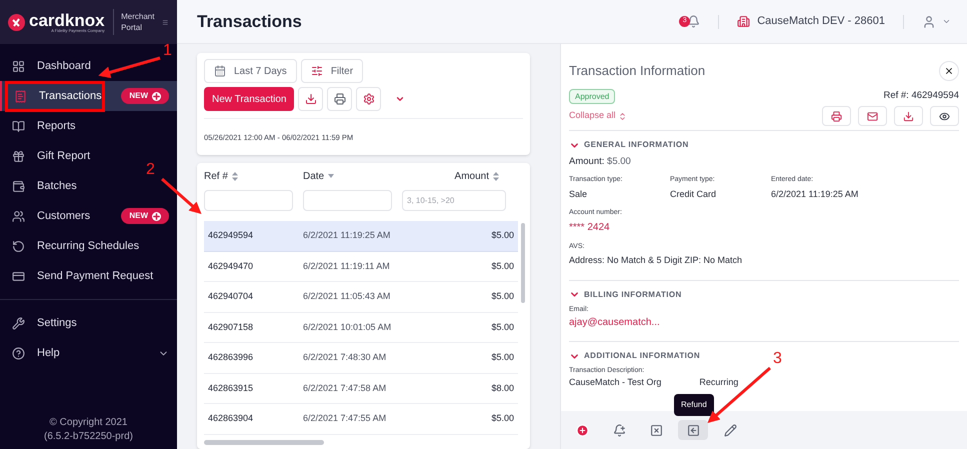 The image size is (967, 449). What do you see at coordinates (944, 116) in the screenshot?
I see `view-button` at bounding box center [944, 116].